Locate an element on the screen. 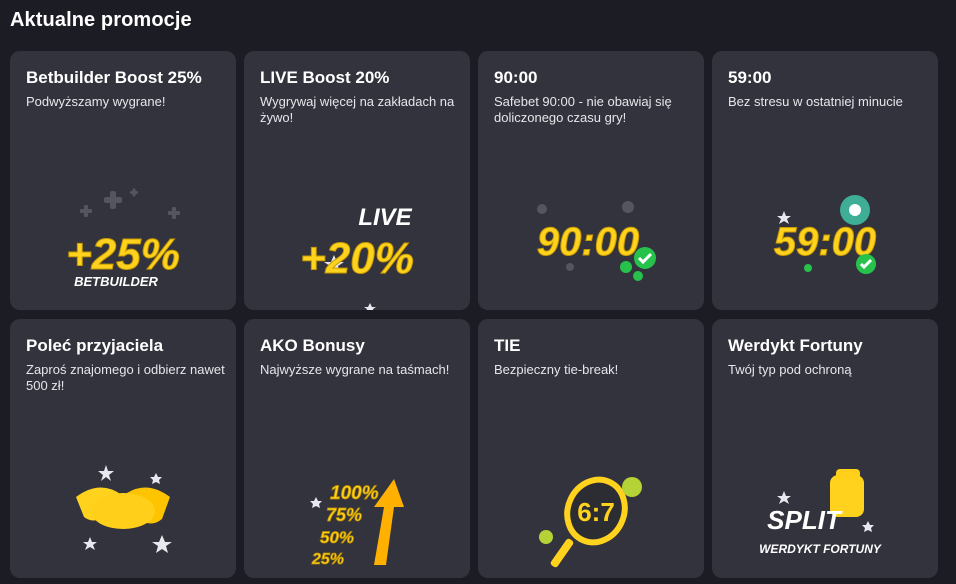 This screenshot has width=956, height=584. promo-title: 59:00 is located at coordinates (750, 77).